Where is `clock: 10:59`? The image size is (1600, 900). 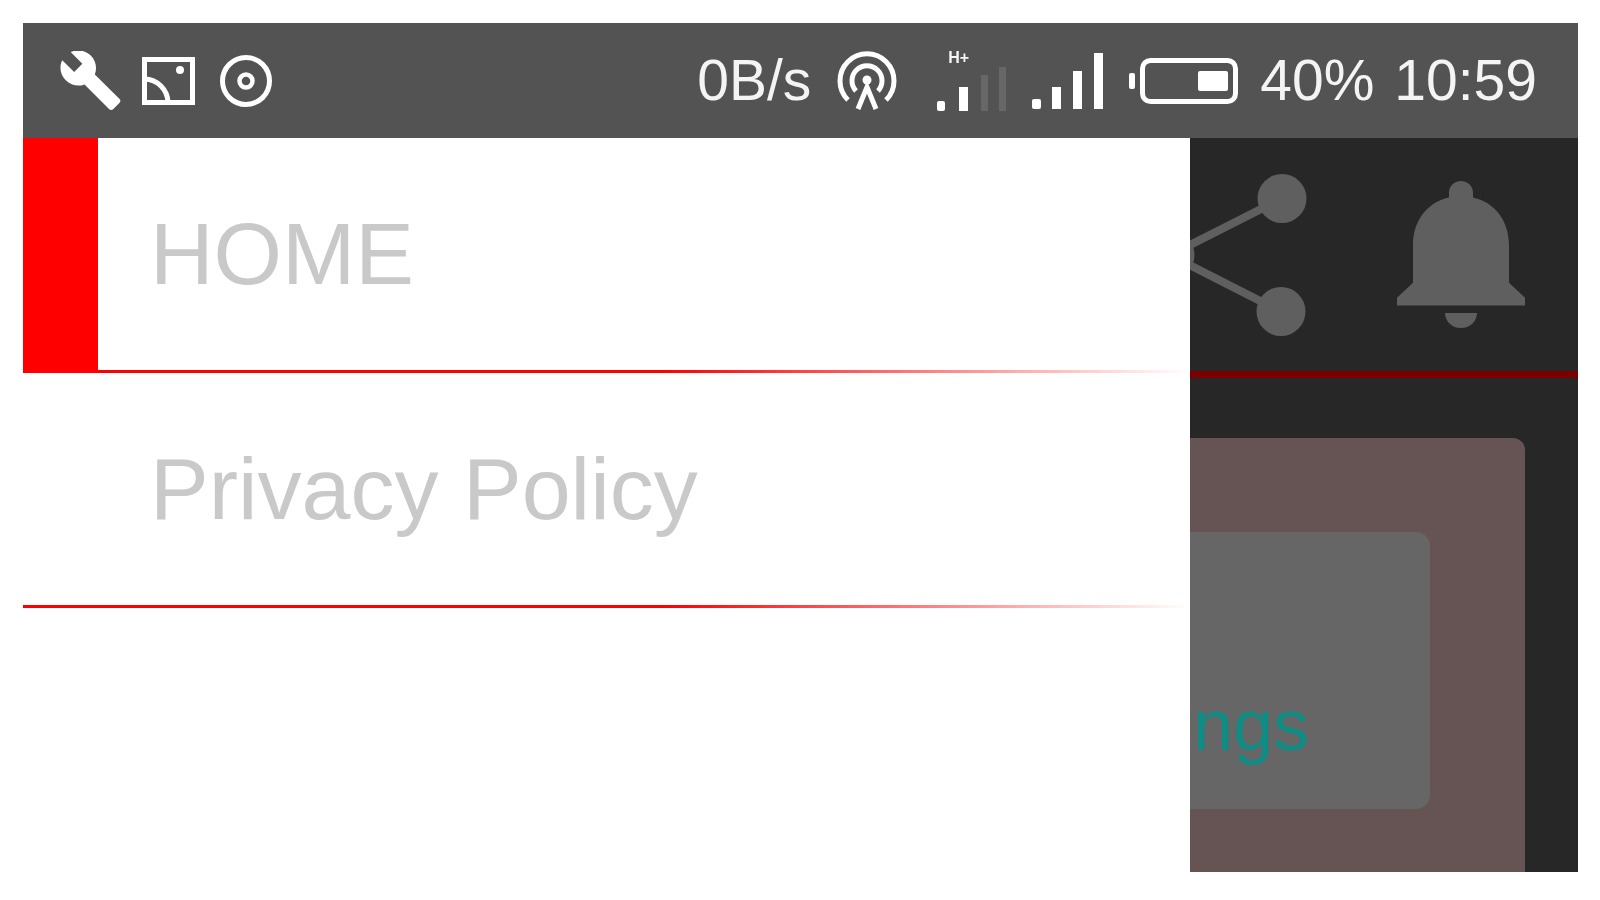
clock: 10:59 is located at coordinates (1465, 80).